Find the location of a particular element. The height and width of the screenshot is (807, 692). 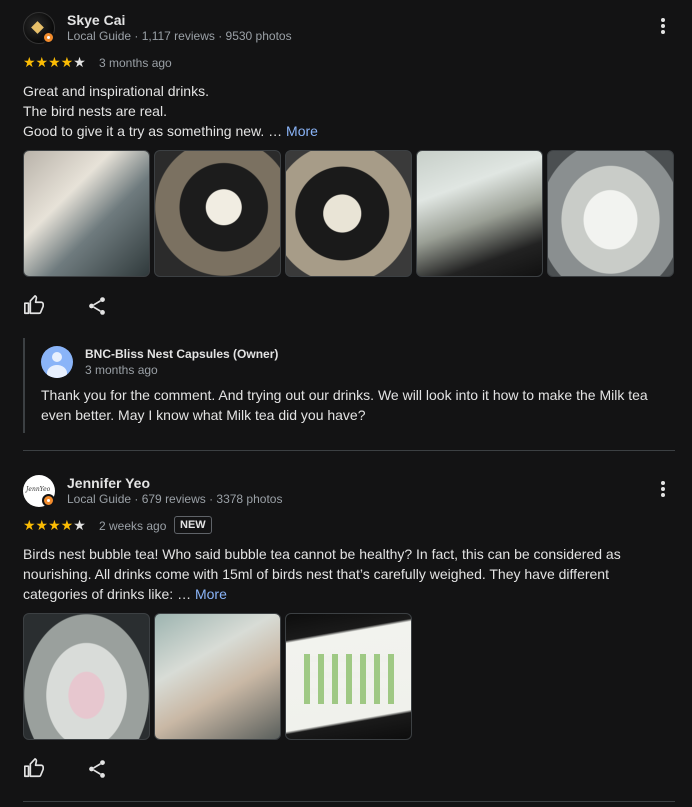

review-date: 3 months ago is located at coordinates (135, 63).